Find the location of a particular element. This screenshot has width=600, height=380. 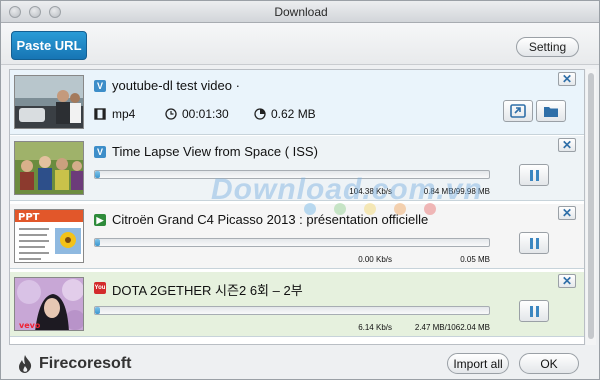

download-progress-text: 0.05 MB is located at coordinates (475, 259).